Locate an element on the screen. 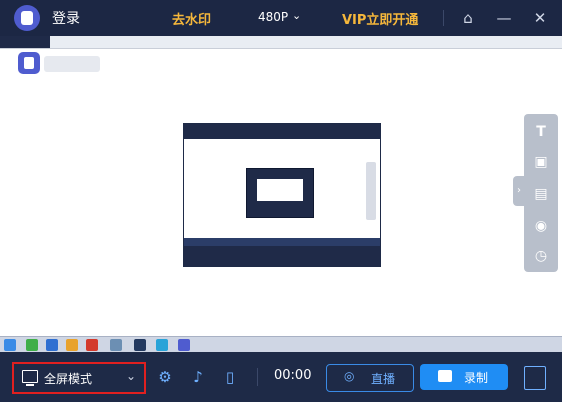  screenshot-icon: ▤ is located at coordinates (541, 194).